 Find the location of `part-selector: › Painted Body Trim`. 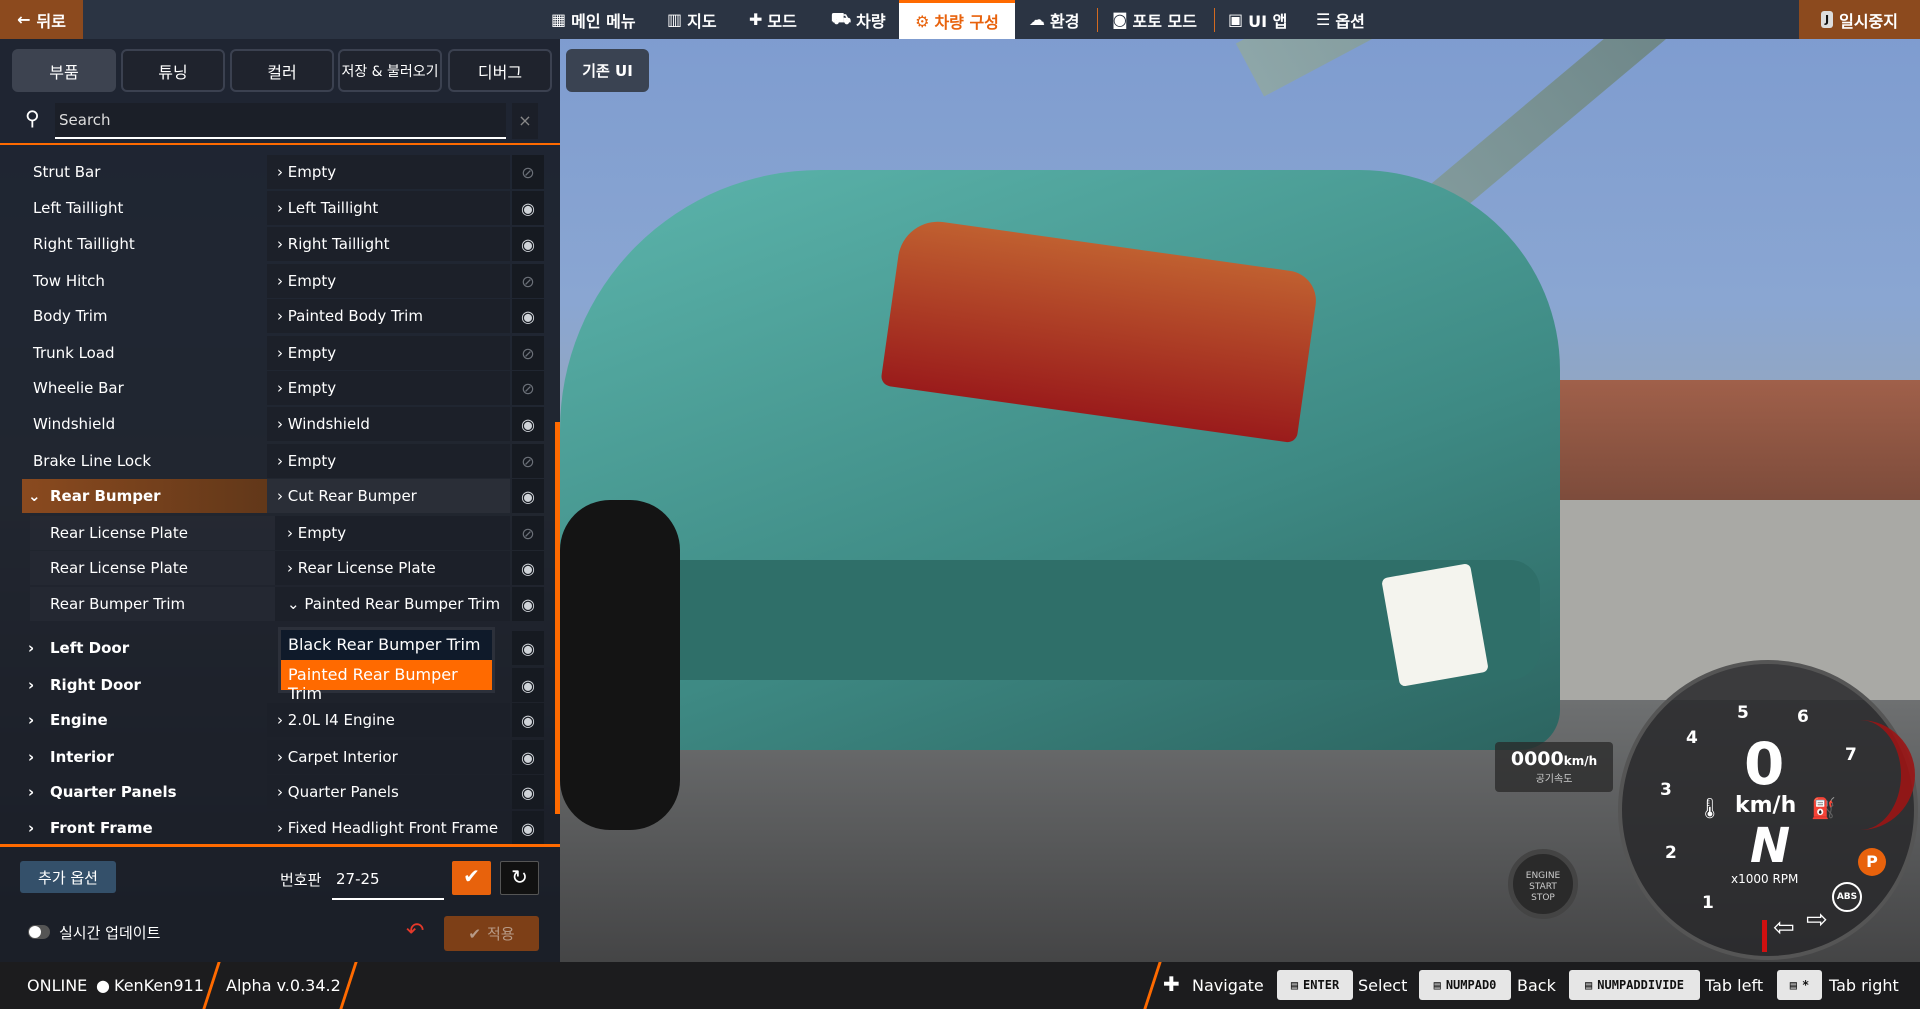

part-selector: › Painted Body Trim is located at coordinates (388, 316).